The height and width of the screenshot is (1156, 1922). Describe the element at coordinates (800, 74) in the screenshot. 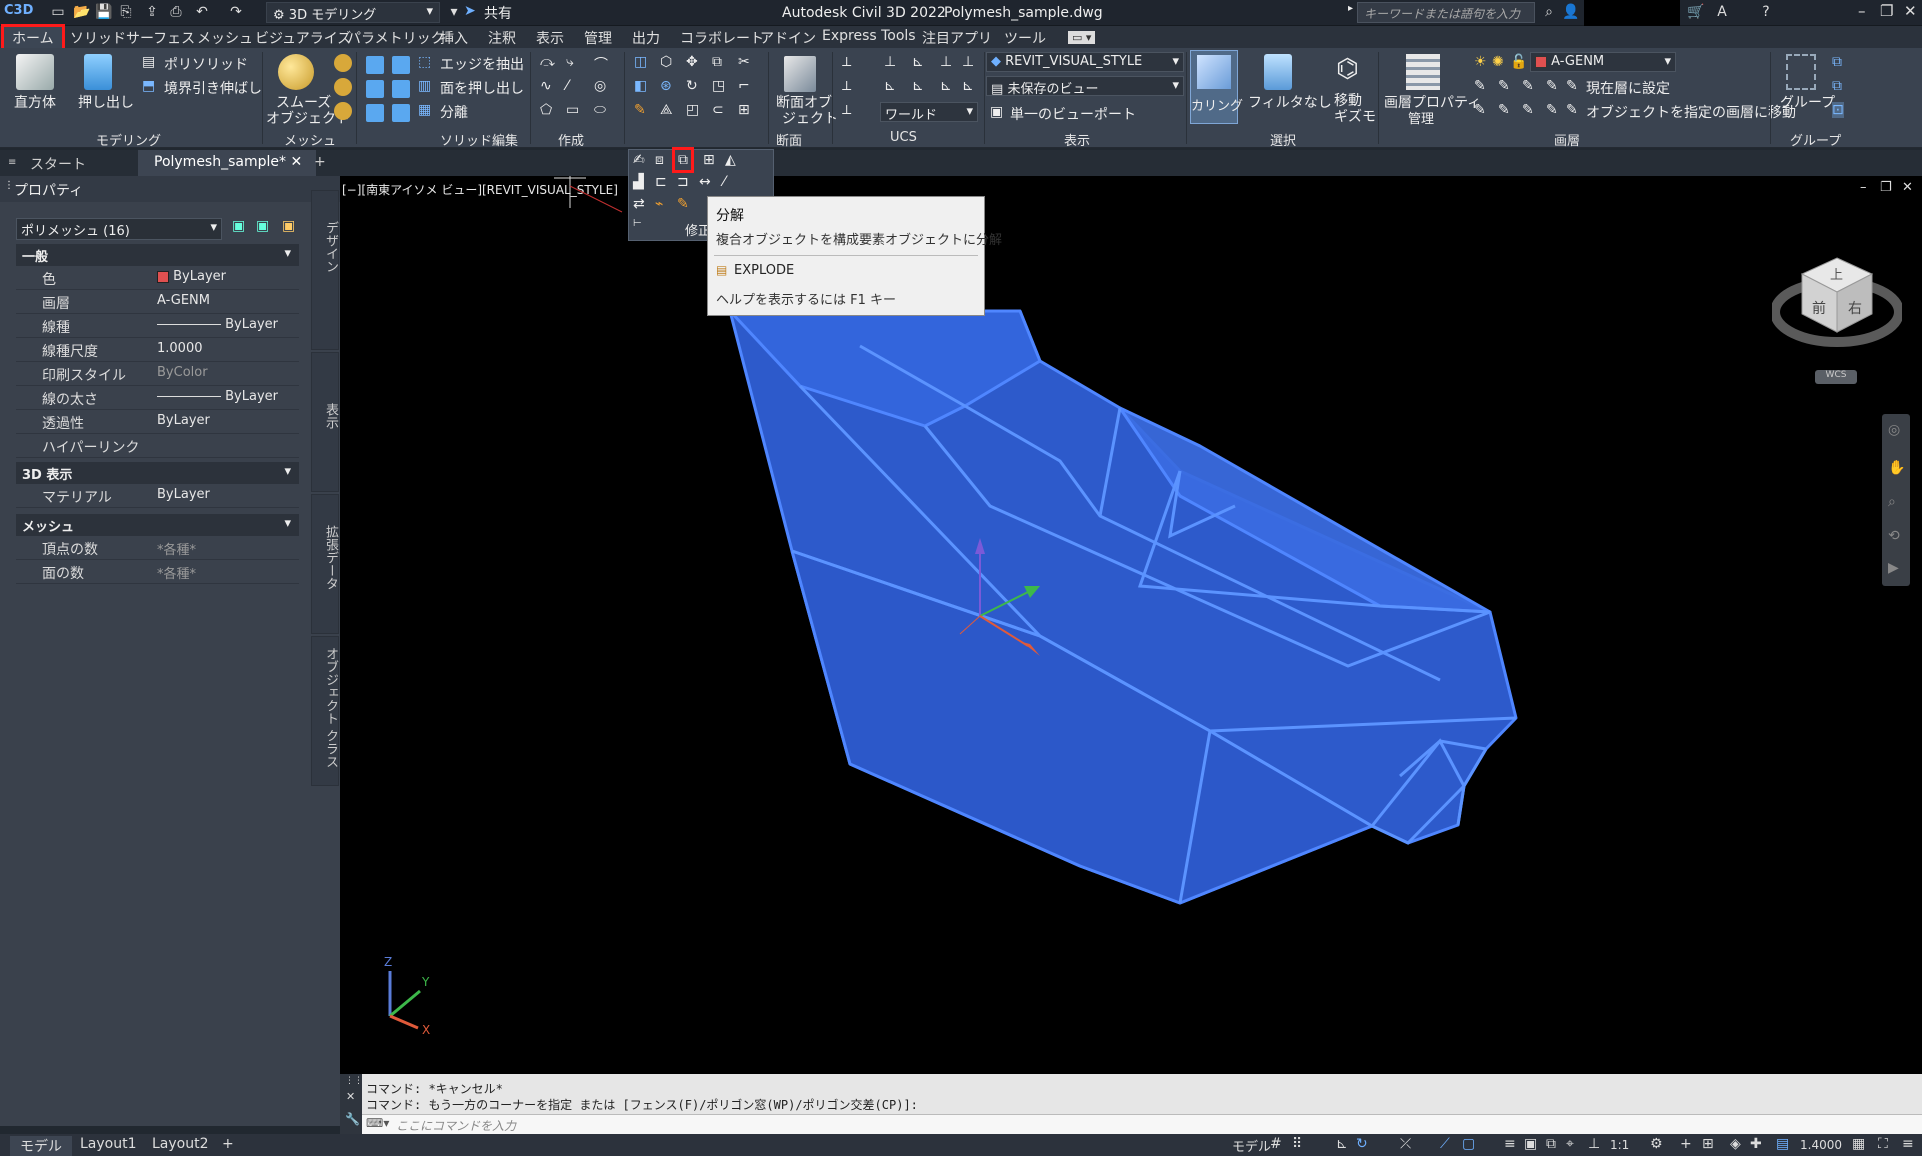

I see `section-plane-icon` at that location.